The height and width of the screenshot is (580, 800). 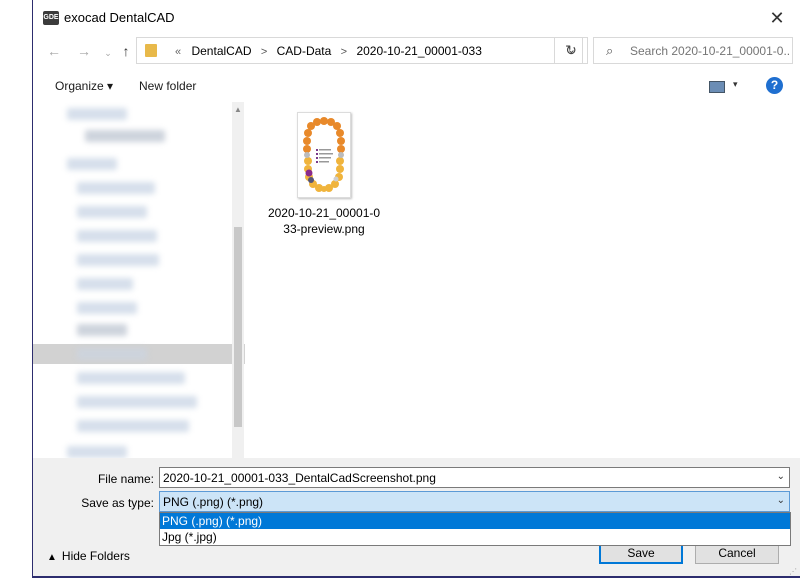 What do you see at coordinates (304, 51) in the screenshot?
I see `breadcrumb-item-cad-data: CAD-Data` at bounding box center [304, 51].